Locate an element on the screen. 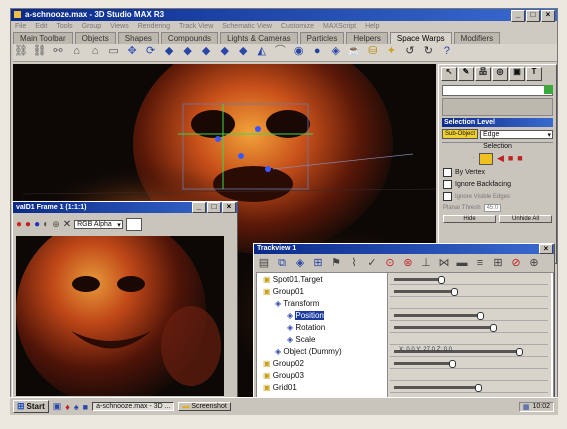 The height and width of the screenshot is (429, 567). curve-icon: ⌒ is located at coordinates (280, 51).